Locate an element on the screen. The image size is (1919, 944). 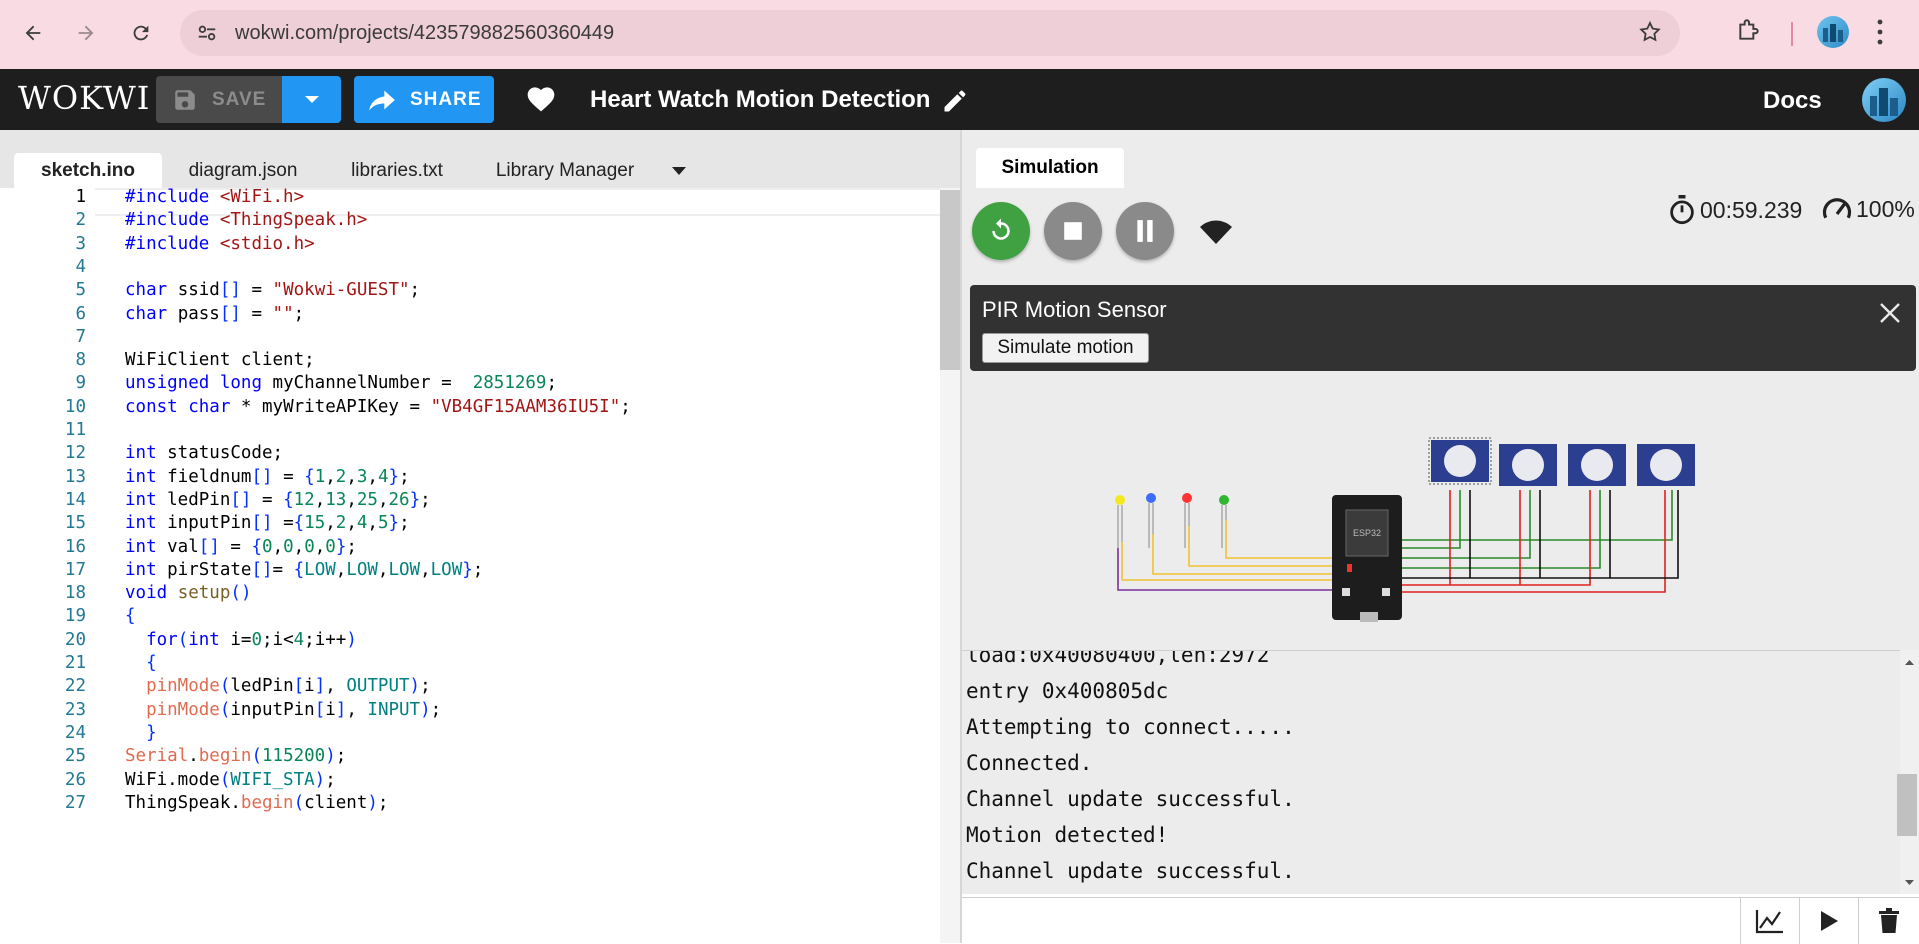
esp32-board: ESP32 is located at coordinates (1367, 558).